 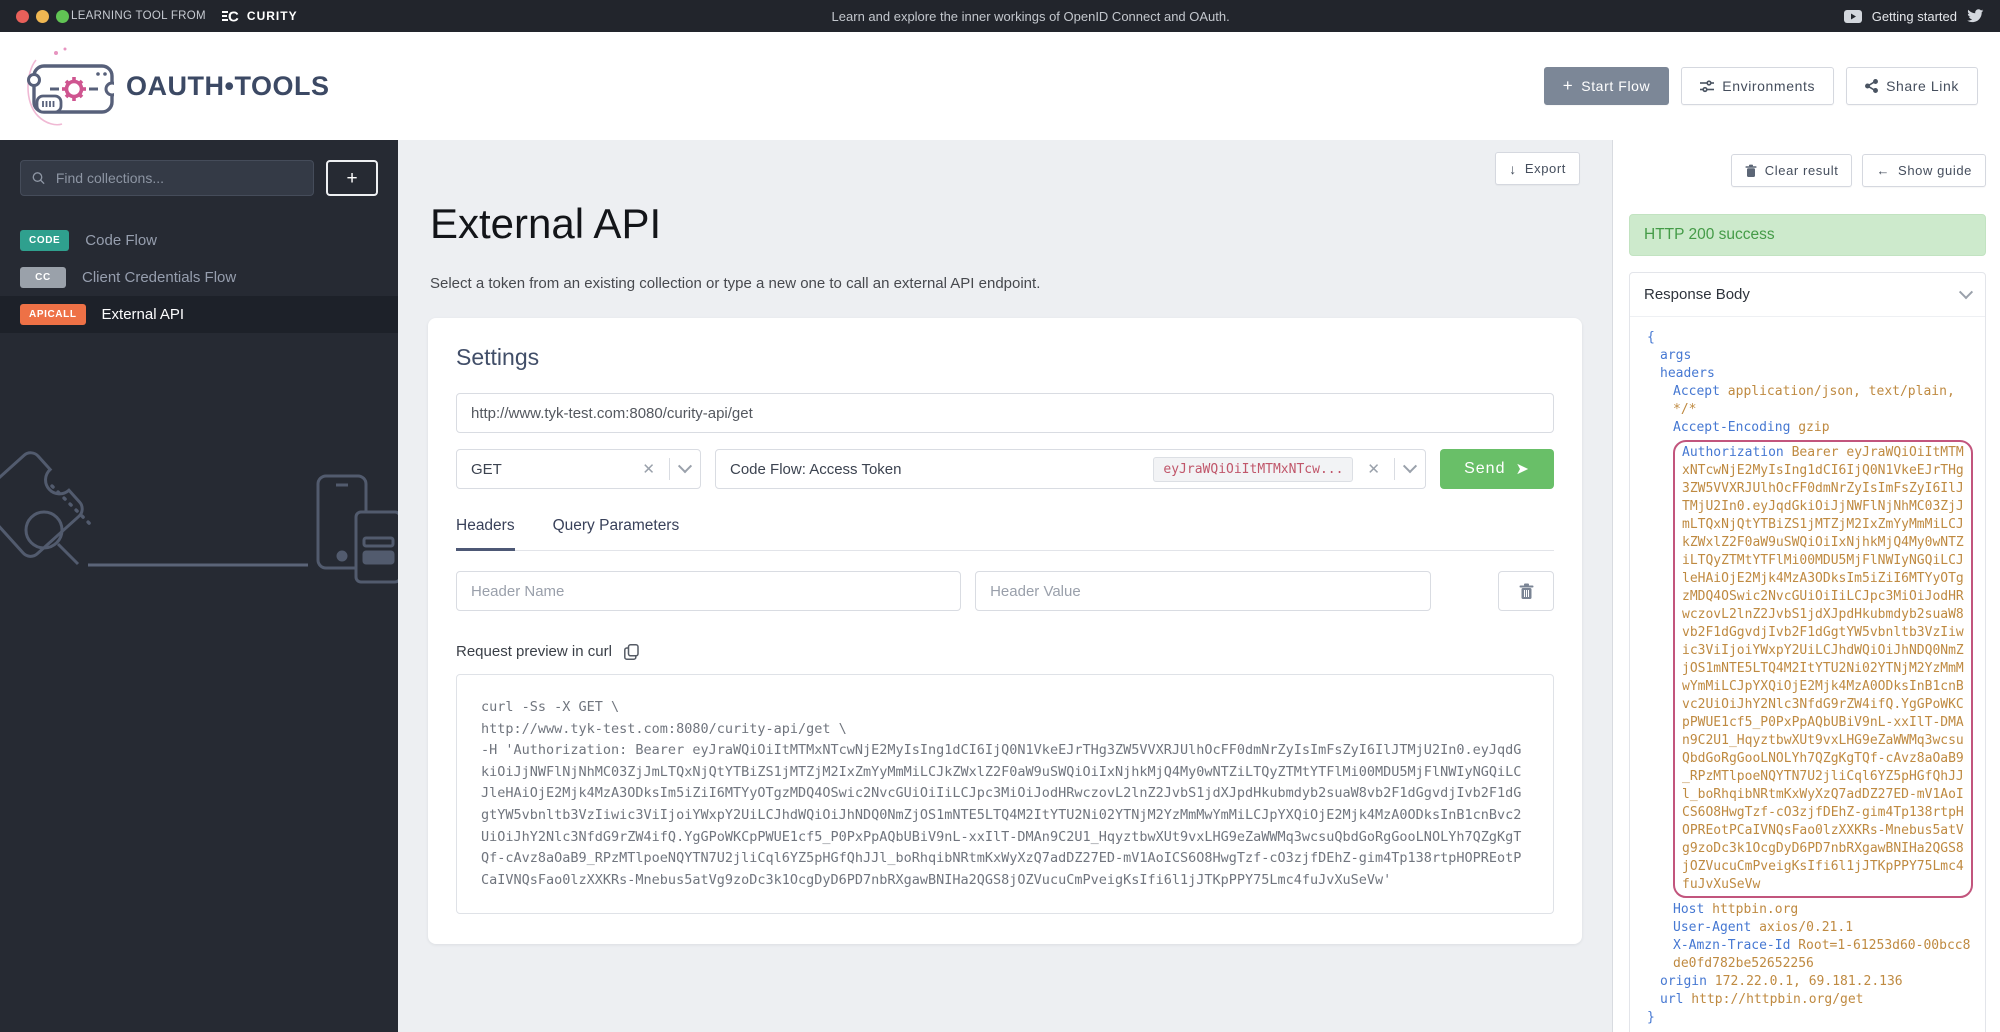 What do you see at coordinates (53, 314) in the screenshot?
I see `collection-badge: APICALL` at bounding box center [53, 314].